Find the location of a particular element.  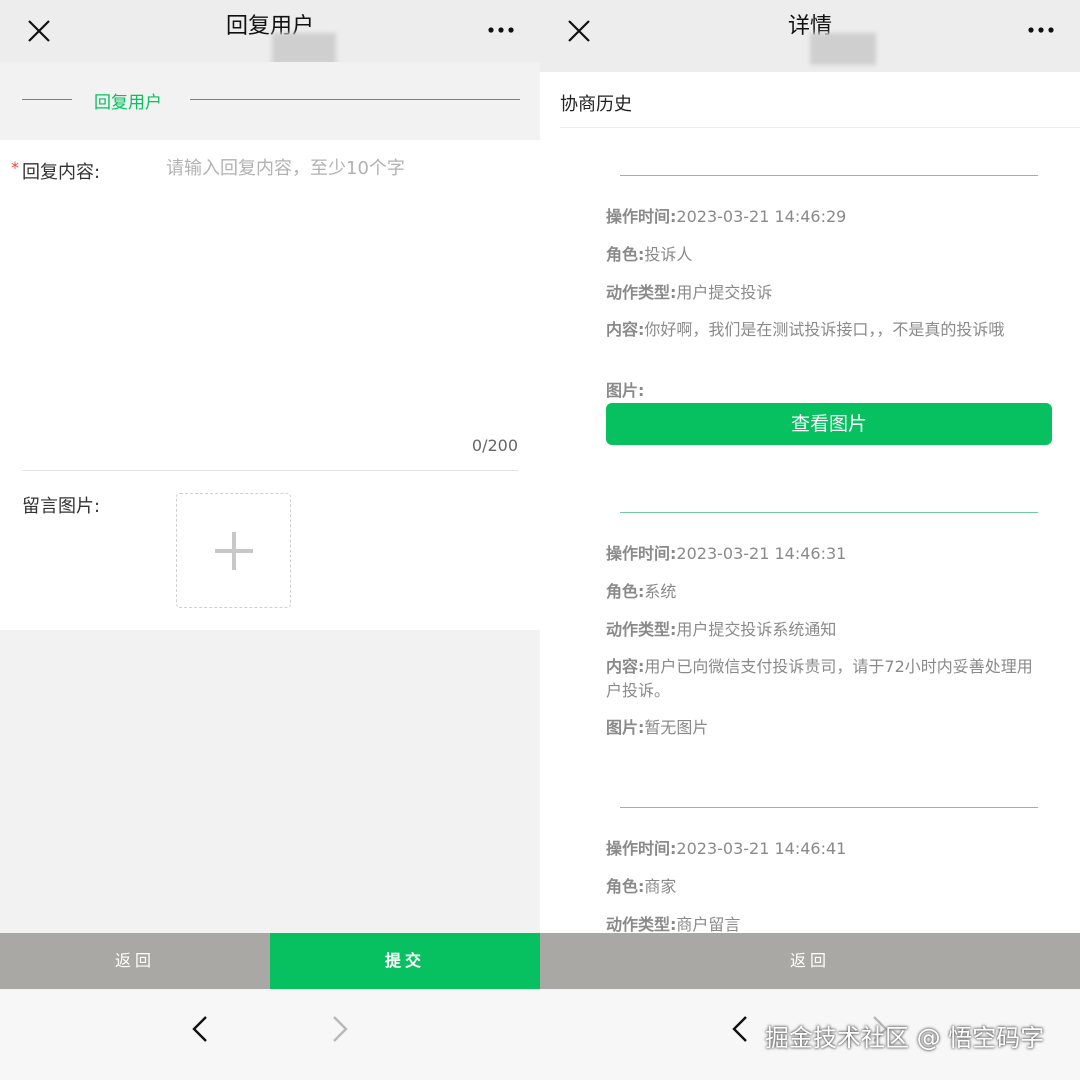

time-value: 2023-03-21 14:46:31 is located at coordinates (761, 553).